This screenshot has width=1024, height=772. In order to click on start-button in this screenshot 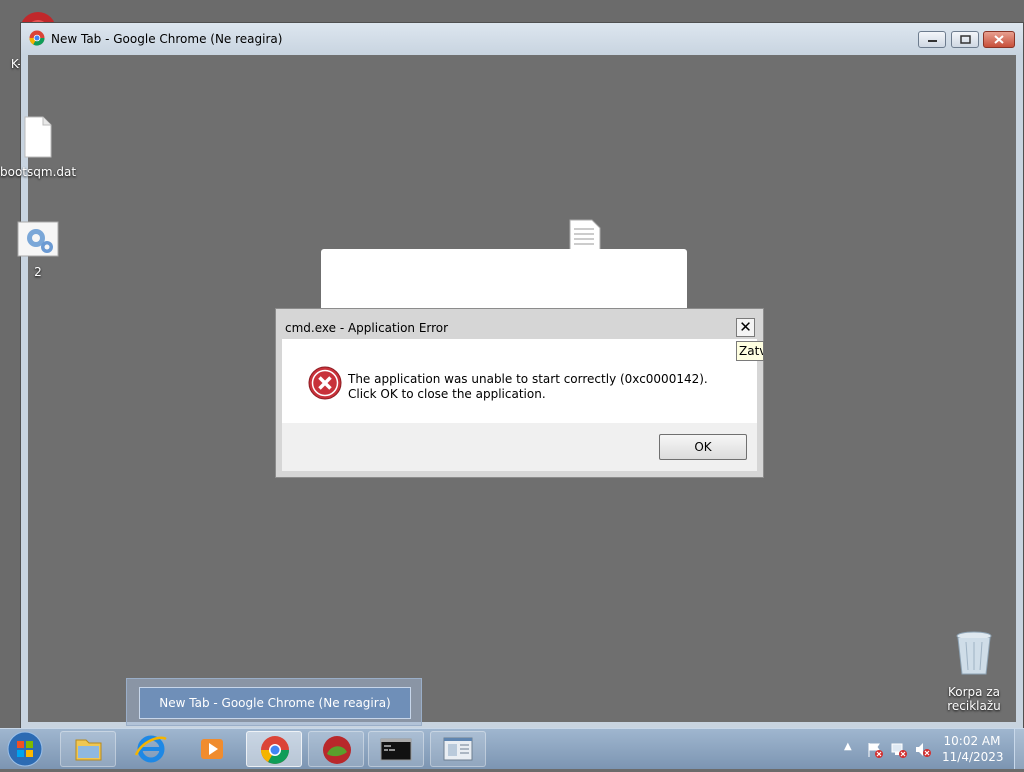, I will do `click(25, 749)`.